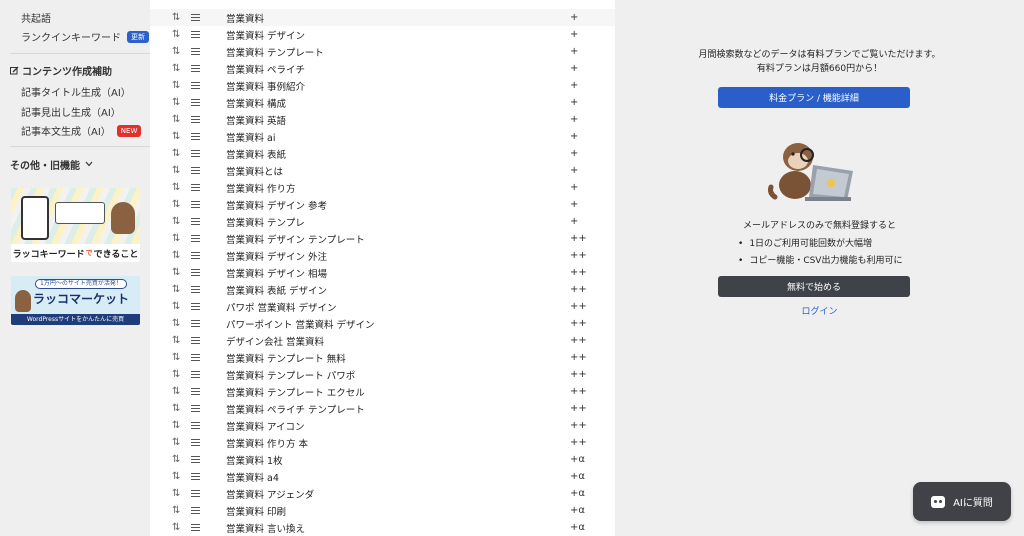  I want to click on keyword-row: ⇅ 営業資料 デザイン 相場 ++, so click(382, 272).